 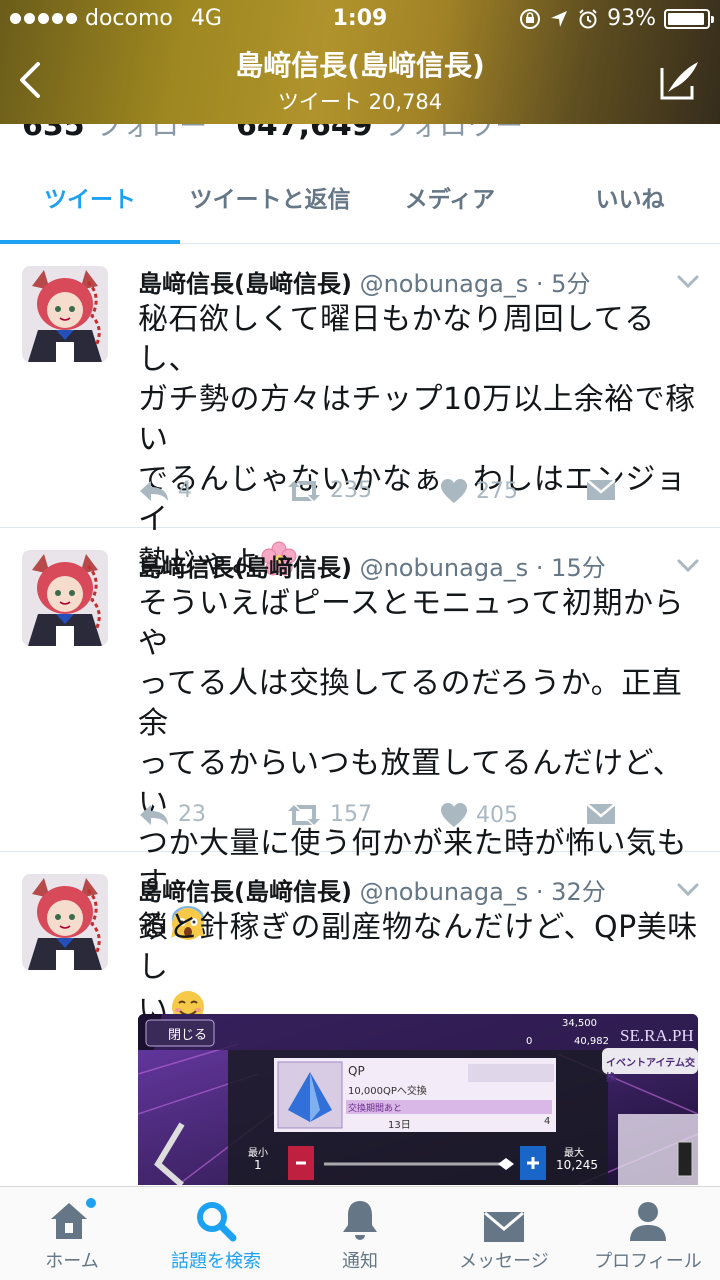 What do you see at coordinates (185, 490) in the screenshot?
I see `reply-count: 4` at bounding box center [185, 490].